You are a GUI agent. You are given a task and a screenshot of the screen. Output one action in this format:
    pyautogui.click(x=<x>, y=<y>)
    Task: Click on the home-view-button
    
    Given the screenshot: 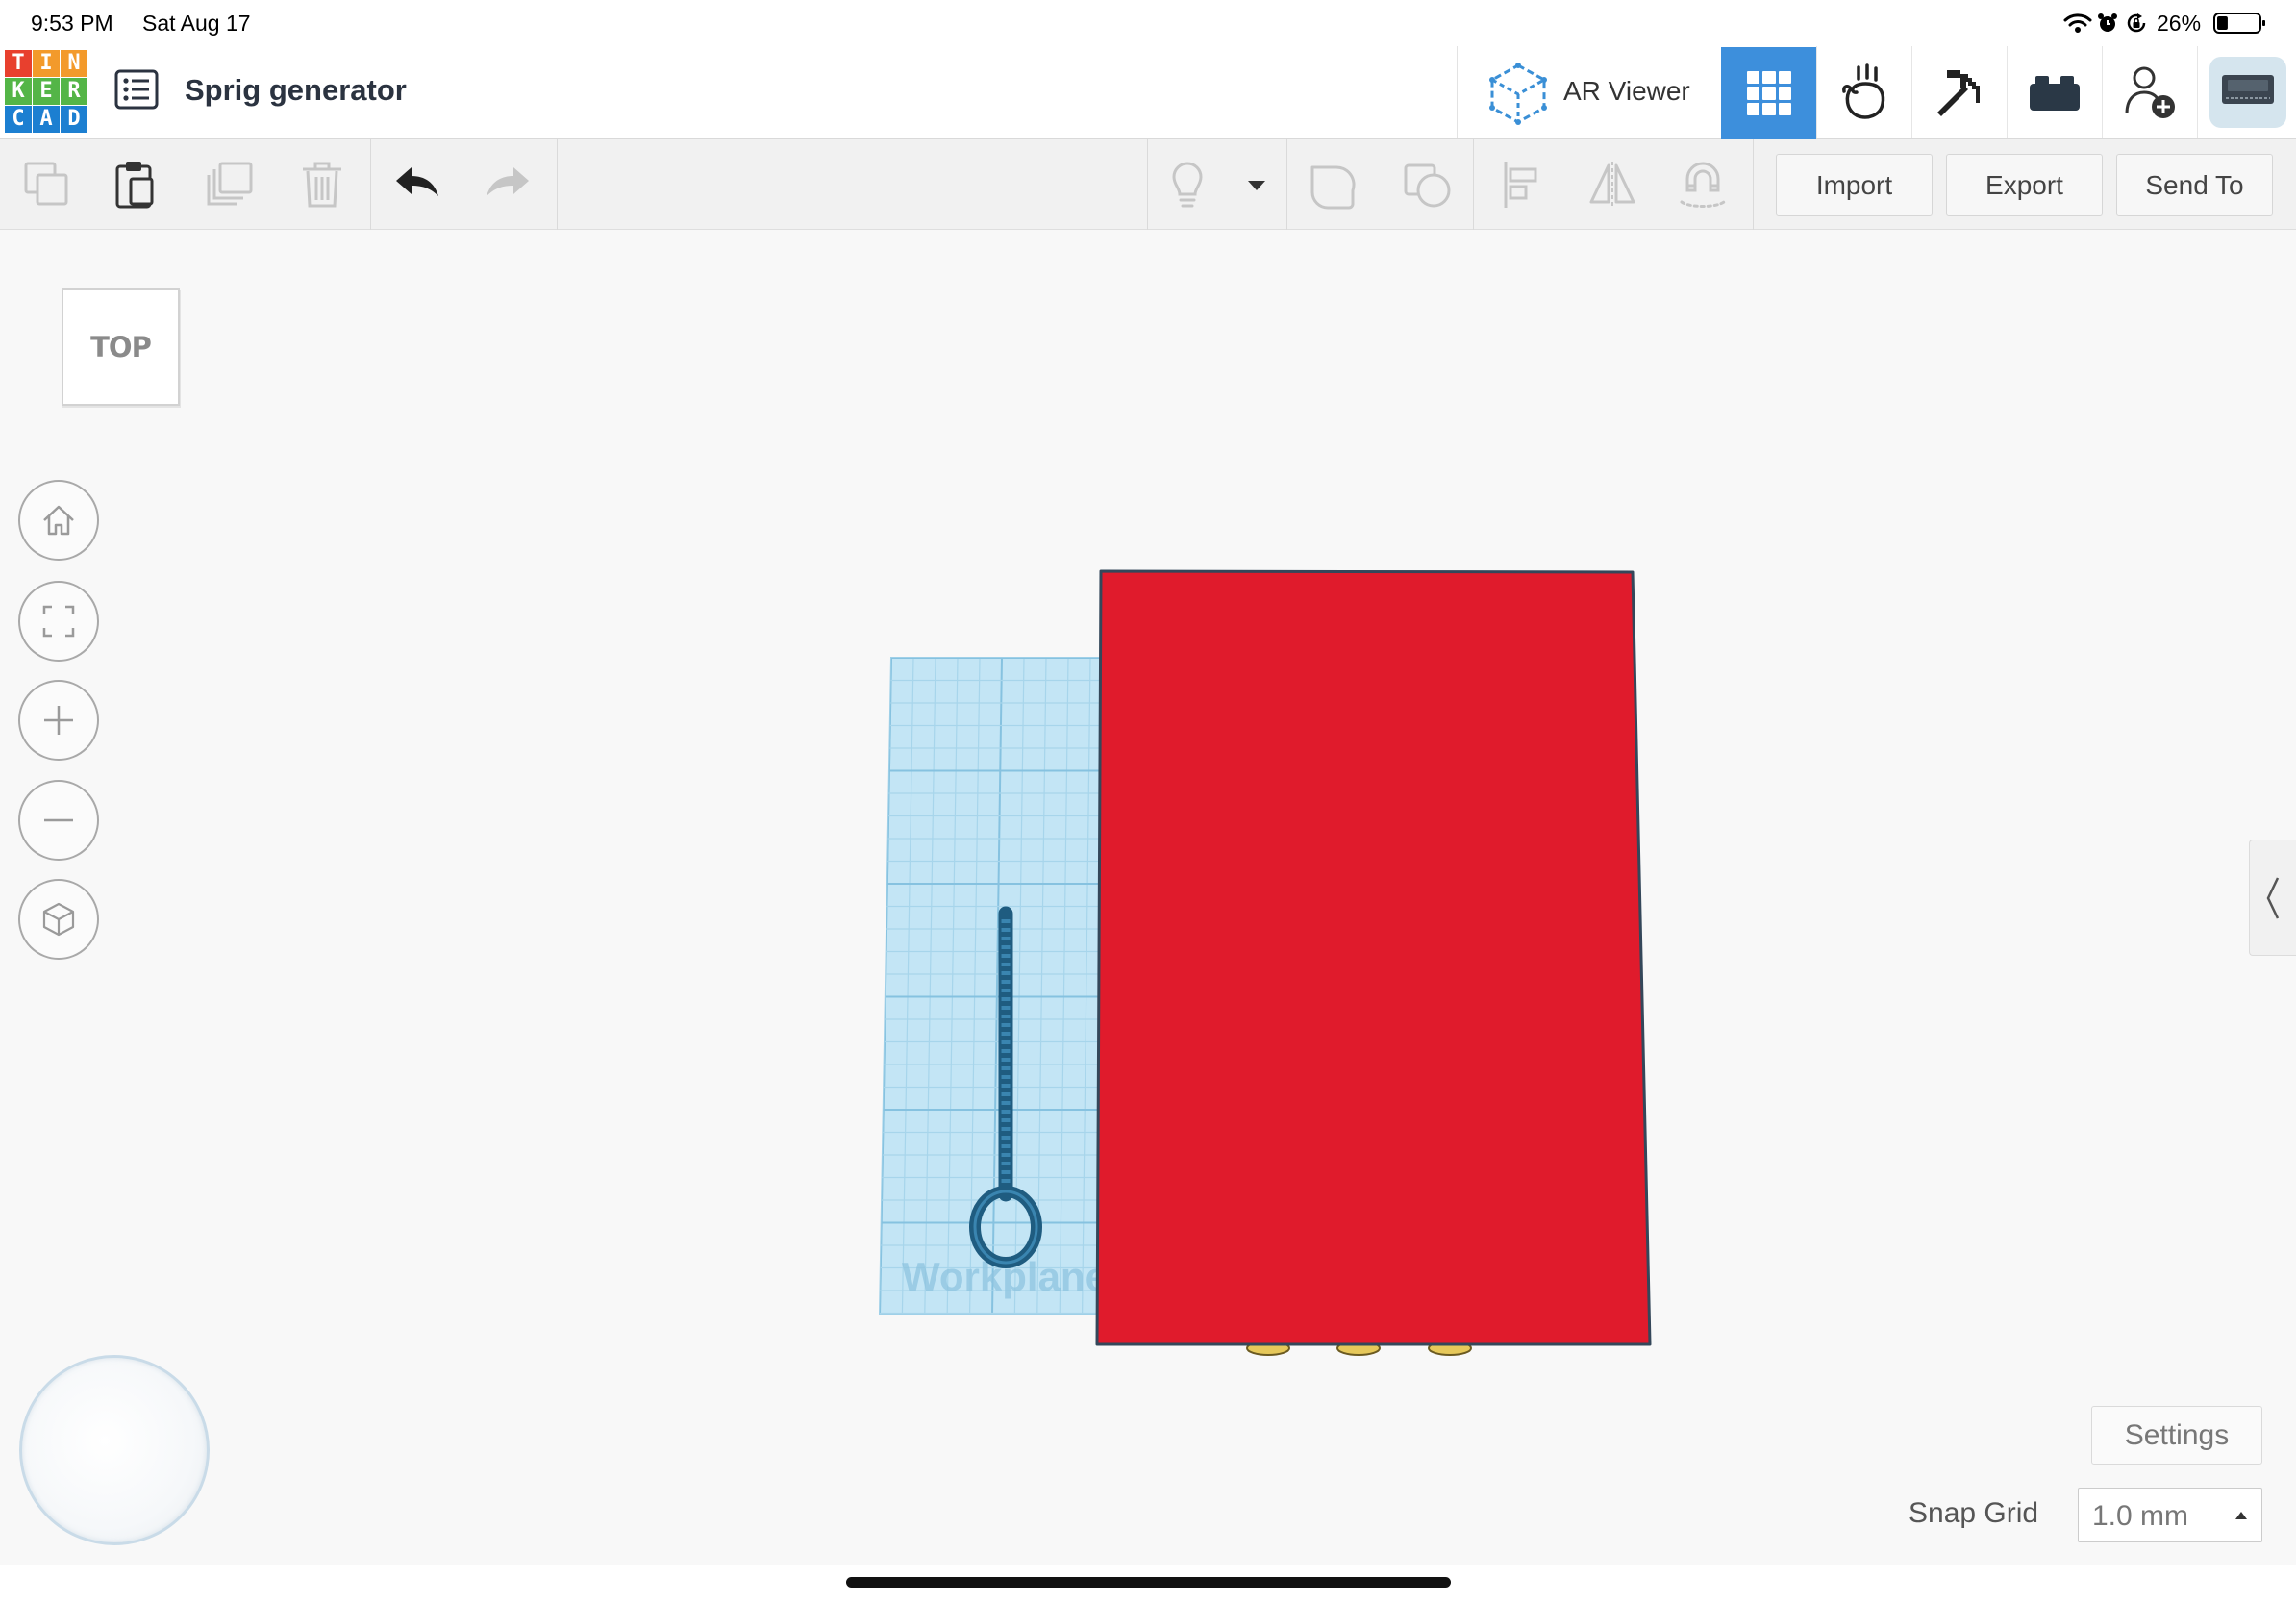 What is the action you would take?
    pyautogui.click(x=58, y=520)
    